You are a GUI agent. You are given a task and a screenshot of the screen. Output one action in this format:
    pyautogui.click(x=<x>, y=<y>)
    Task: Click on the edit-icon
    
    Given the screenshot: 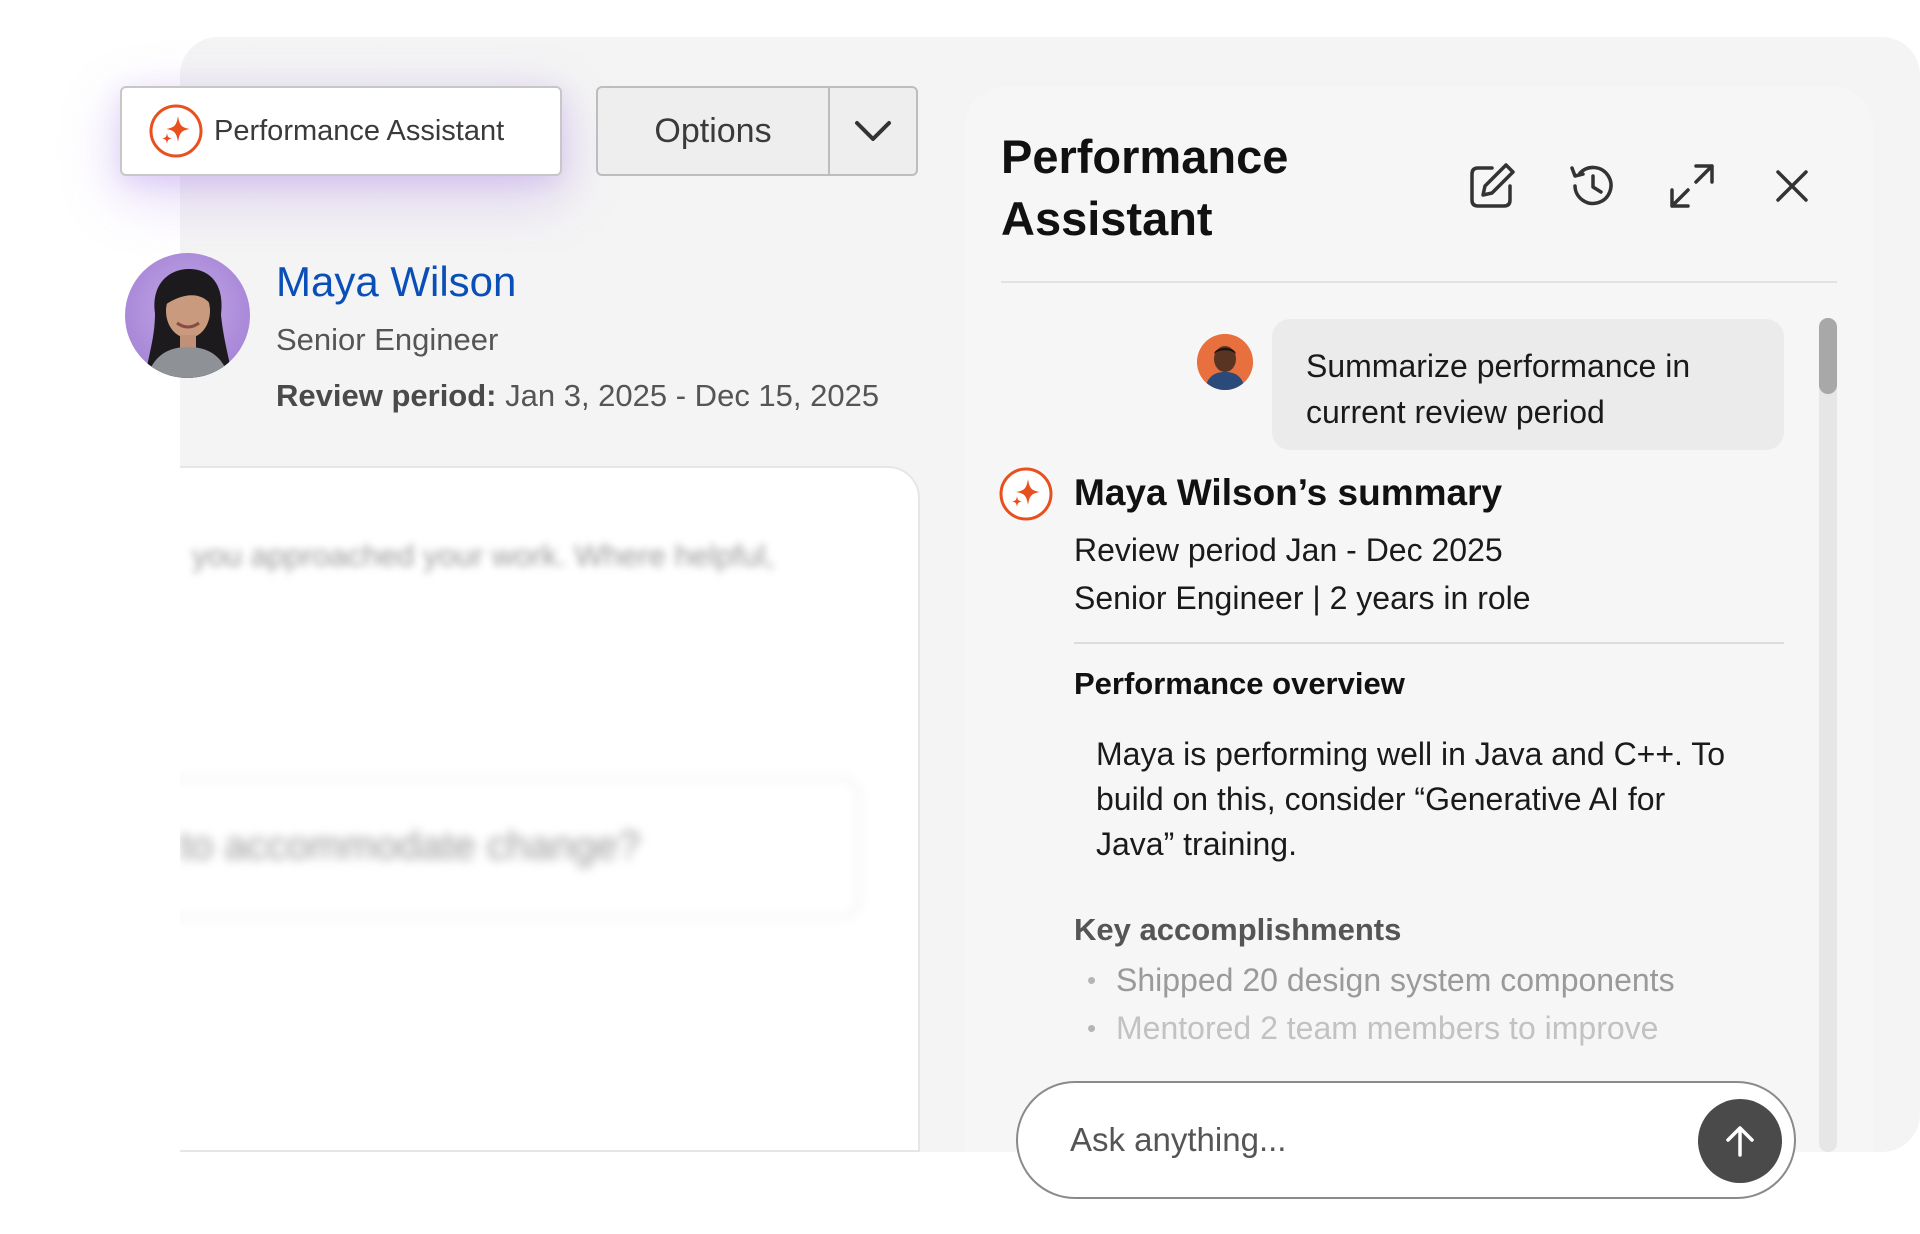 What is the action you would take?
    pyautogui.click(x=1492, y=186)
    